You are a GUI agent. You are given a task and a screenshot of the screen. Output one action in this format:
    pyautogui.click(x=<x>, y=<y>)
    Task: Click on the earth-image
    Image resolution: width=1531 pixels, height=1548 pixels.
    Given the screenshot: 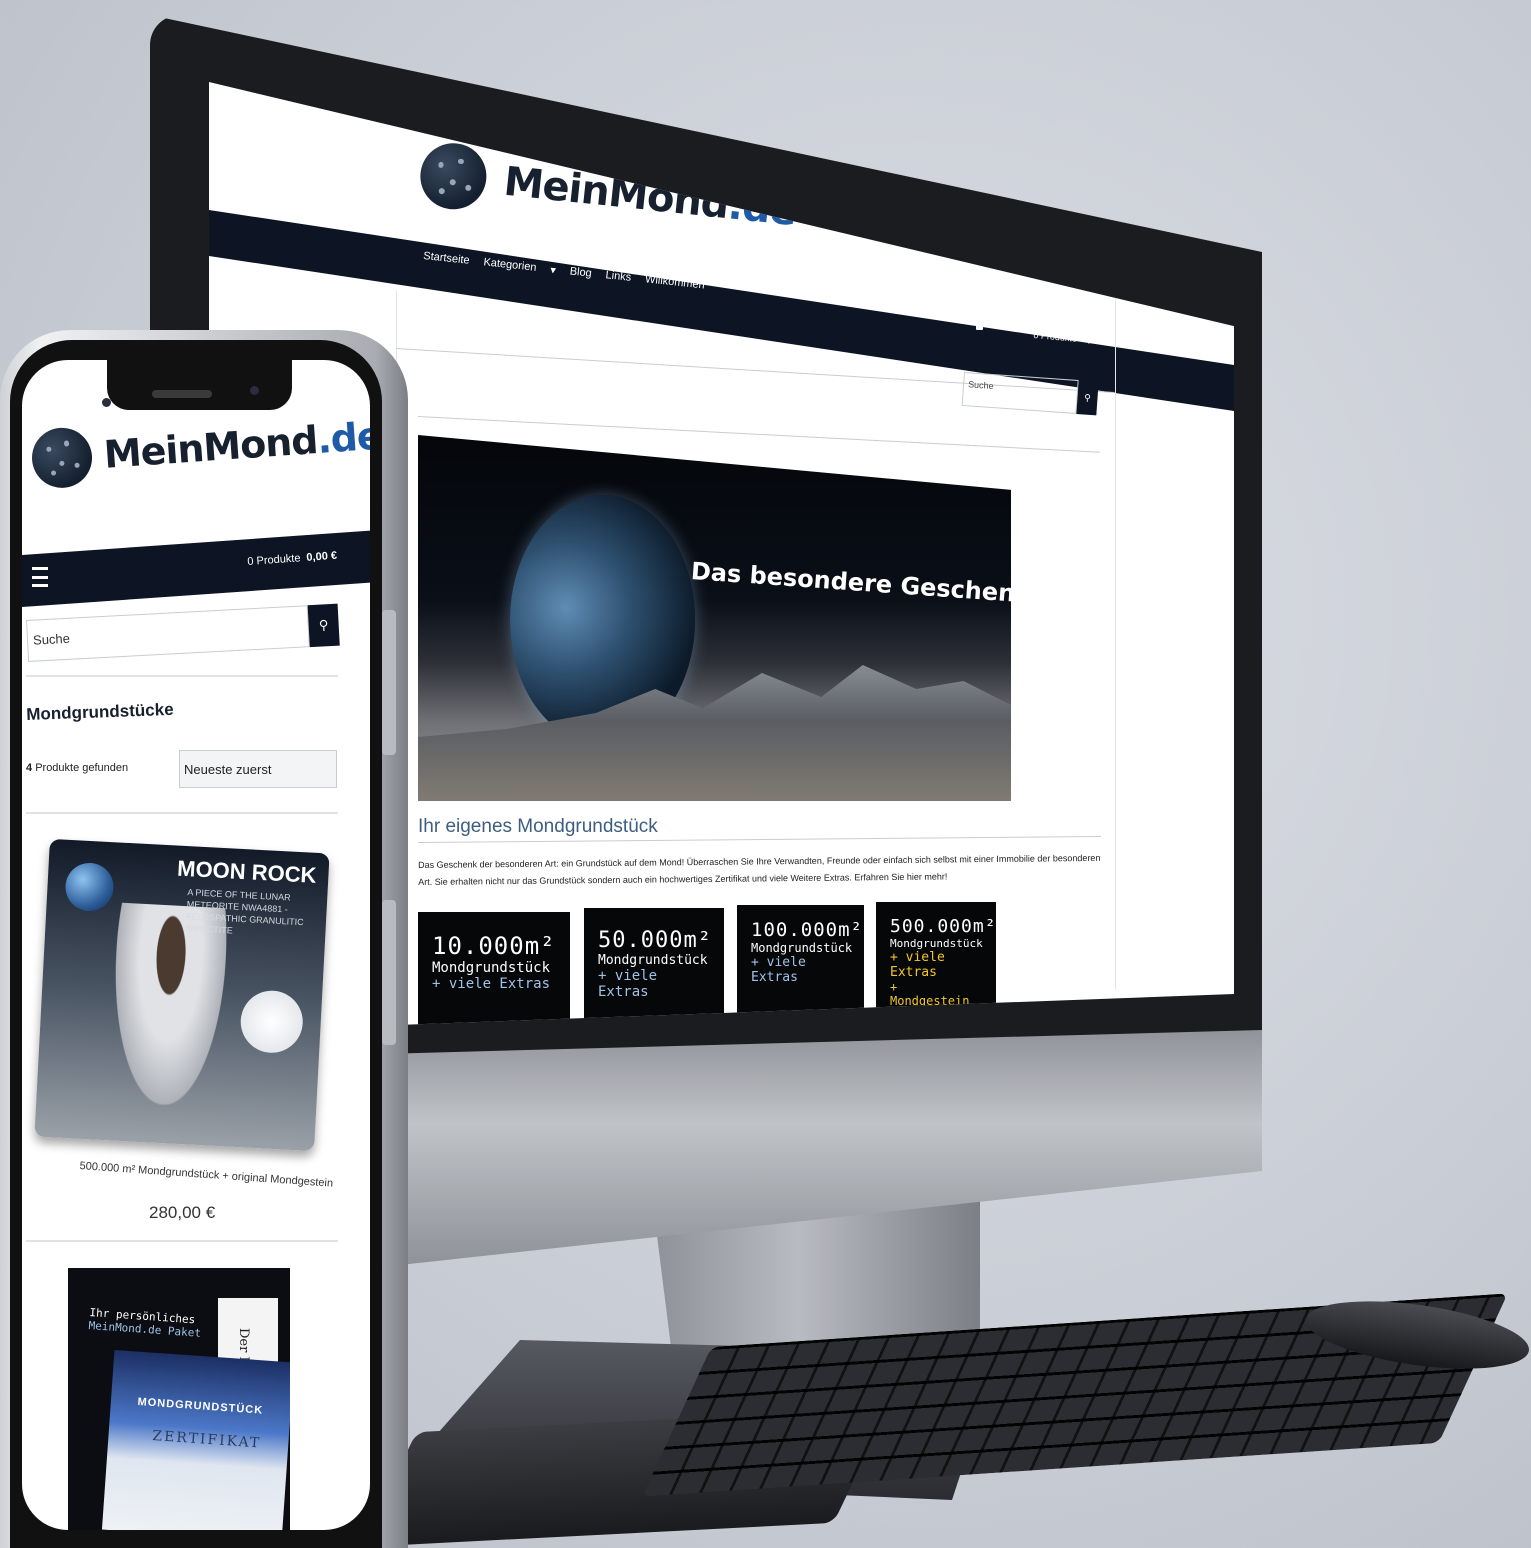 What is the action you would take?
    pyautogui.click(x=89, y=887)
    